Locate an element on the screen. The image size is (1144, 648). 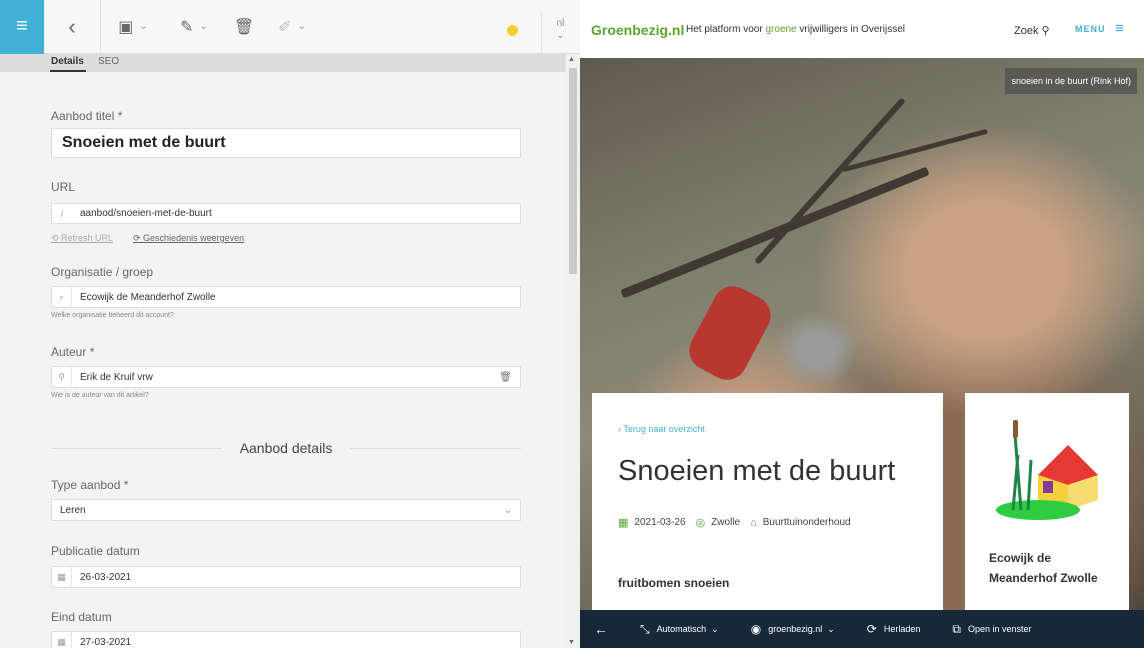
search-link: Zoek ⚲ is located at coordinates (1032, 30).